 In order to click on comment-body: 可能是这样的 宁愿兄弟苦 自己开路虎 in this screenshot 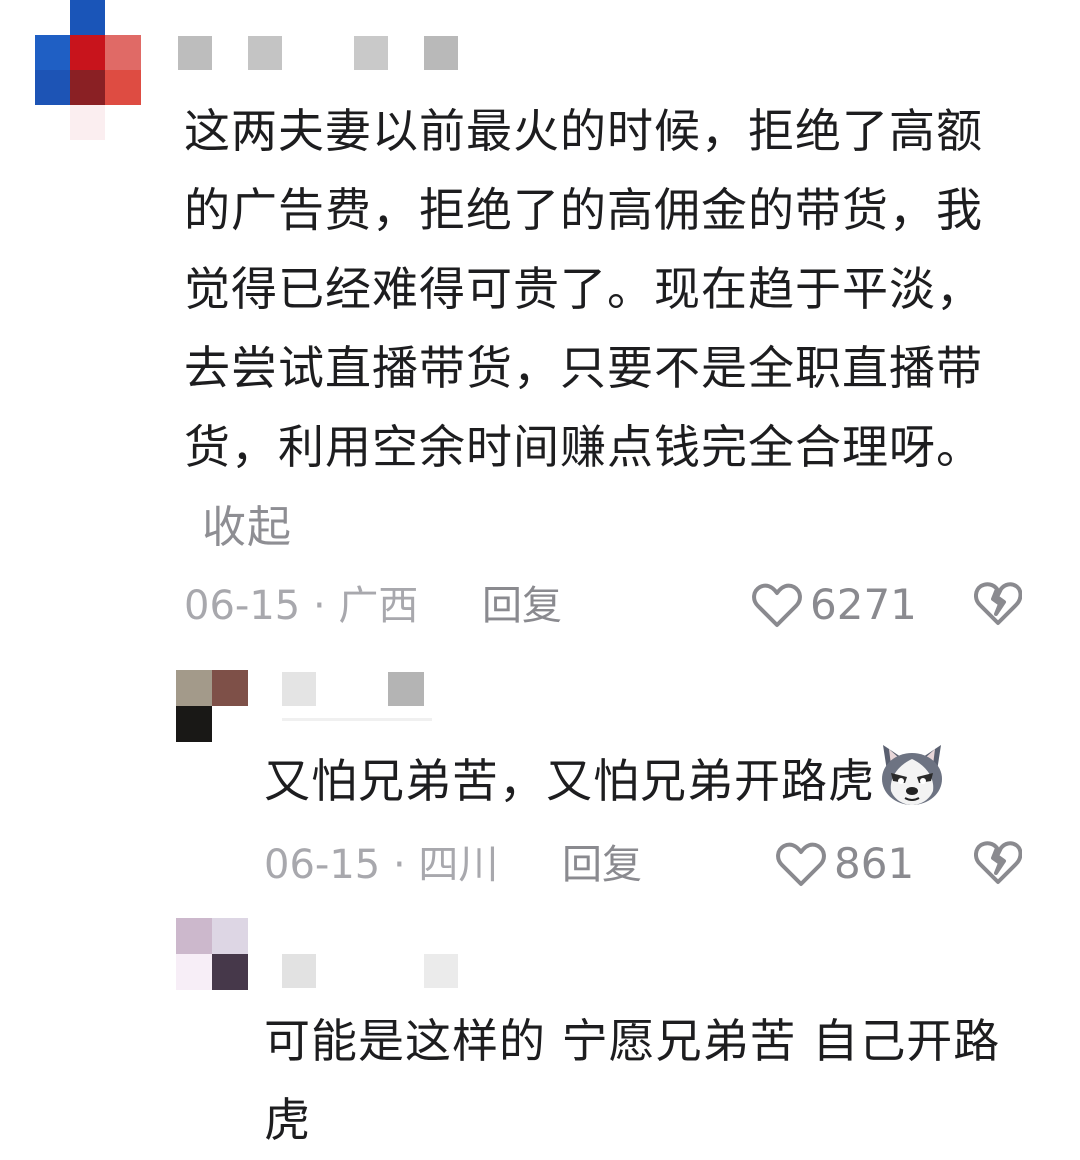, I will do `click(632, 1080)`.